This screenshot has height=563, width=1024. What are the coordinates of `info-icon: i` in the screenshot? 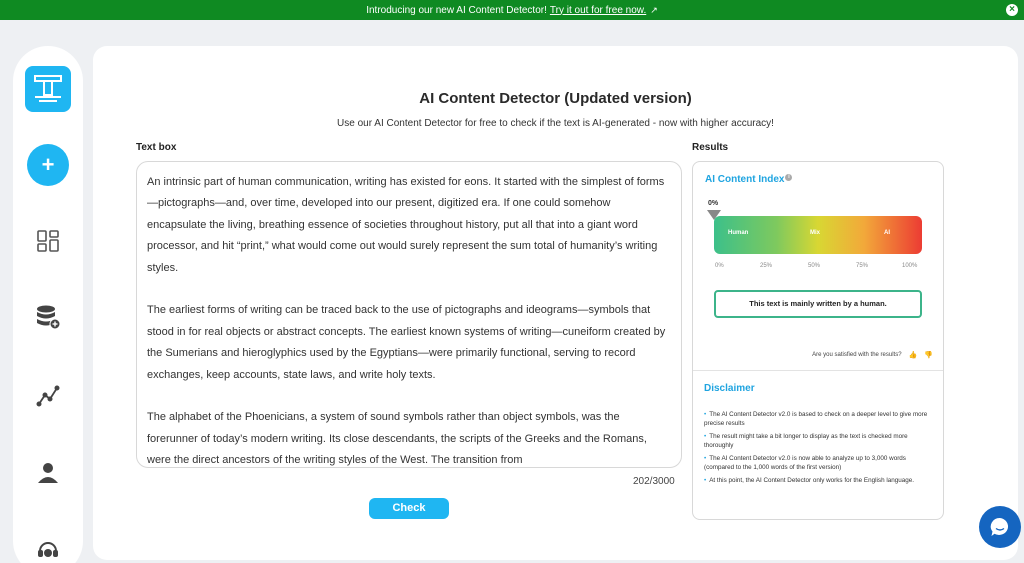 It's located at (789, 177).